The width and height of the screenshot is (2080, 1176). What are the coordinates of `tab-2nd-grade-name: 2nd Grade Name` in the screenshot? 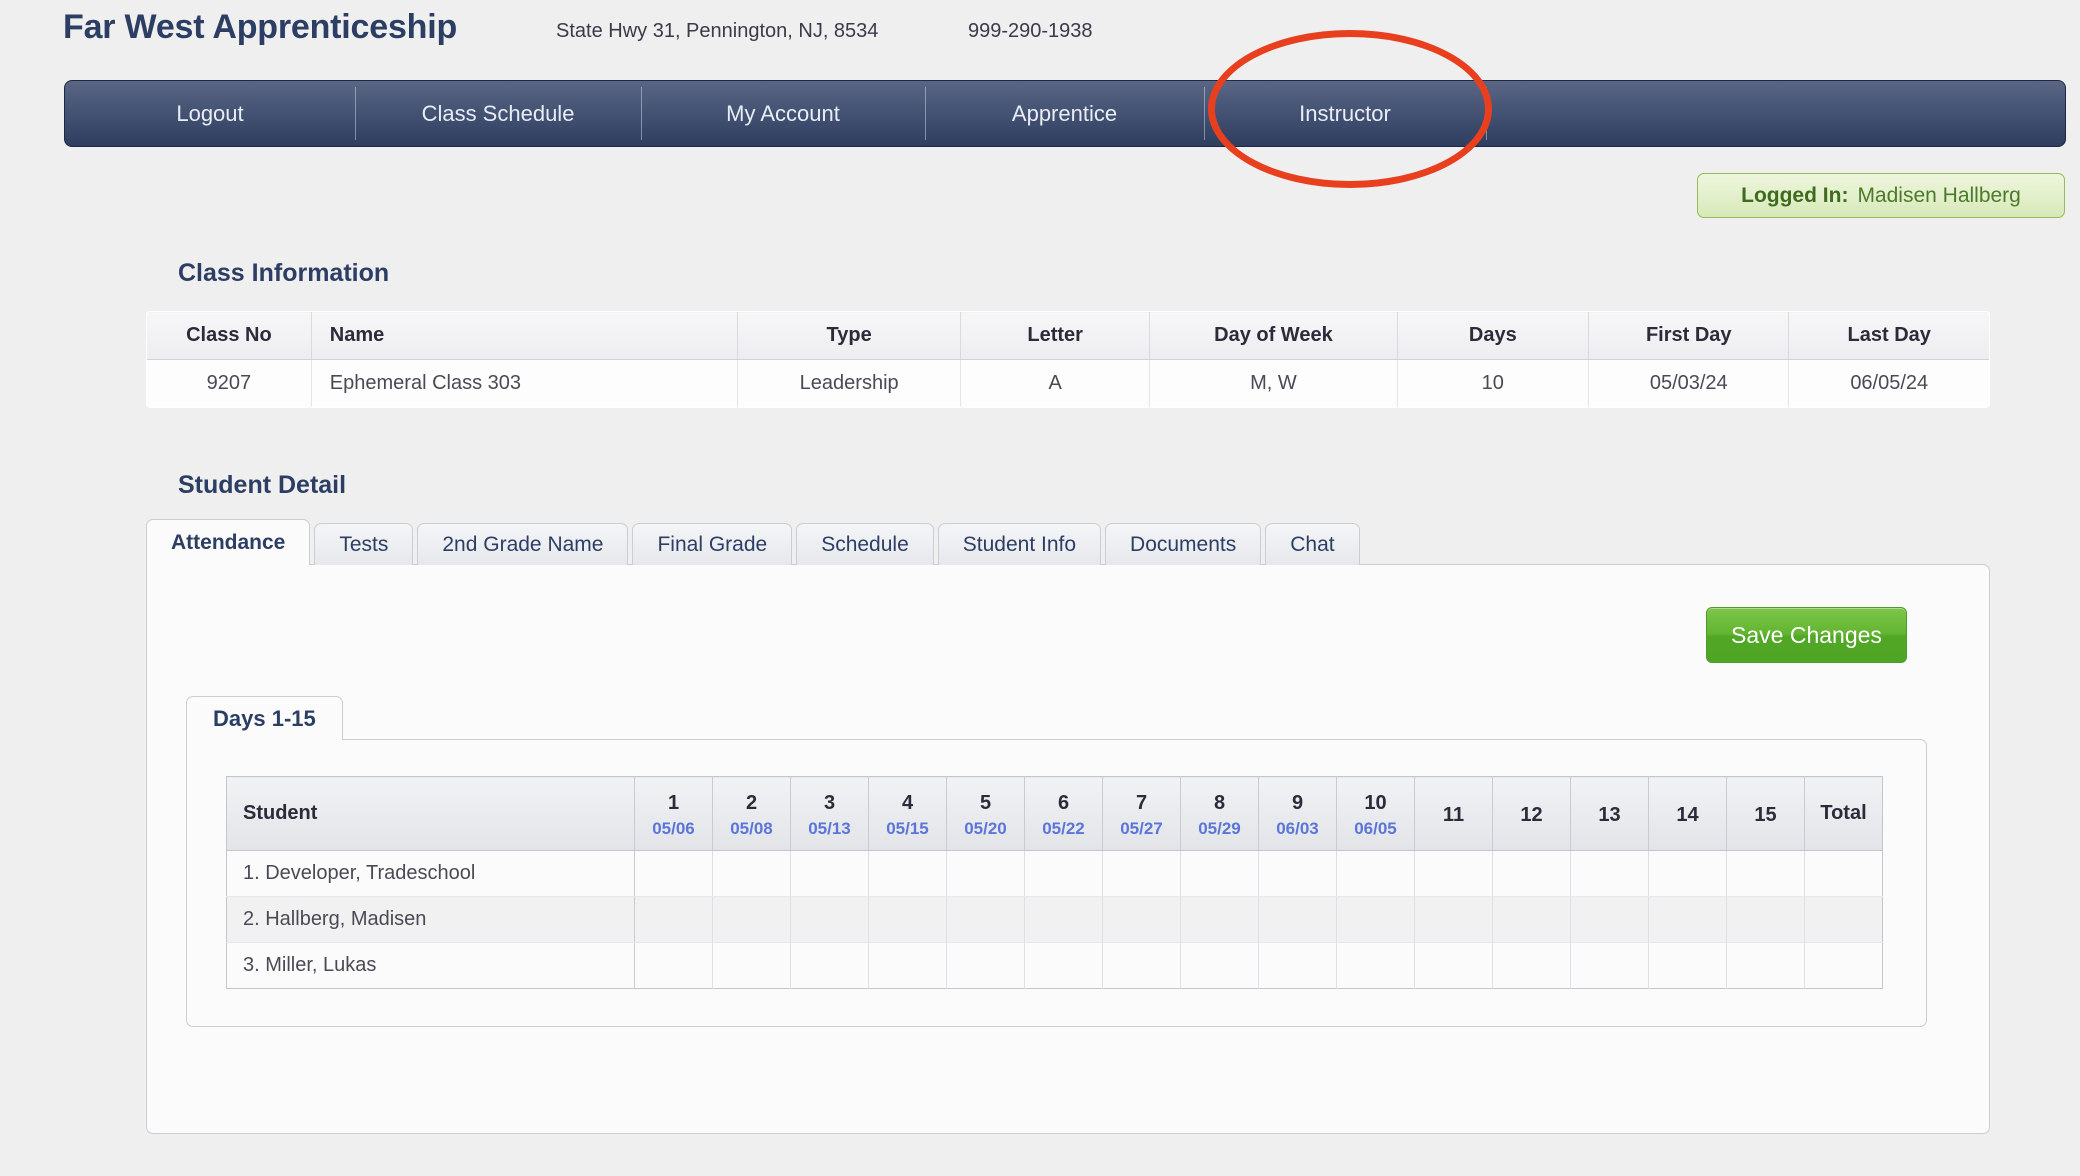 It's located at (523, 544).